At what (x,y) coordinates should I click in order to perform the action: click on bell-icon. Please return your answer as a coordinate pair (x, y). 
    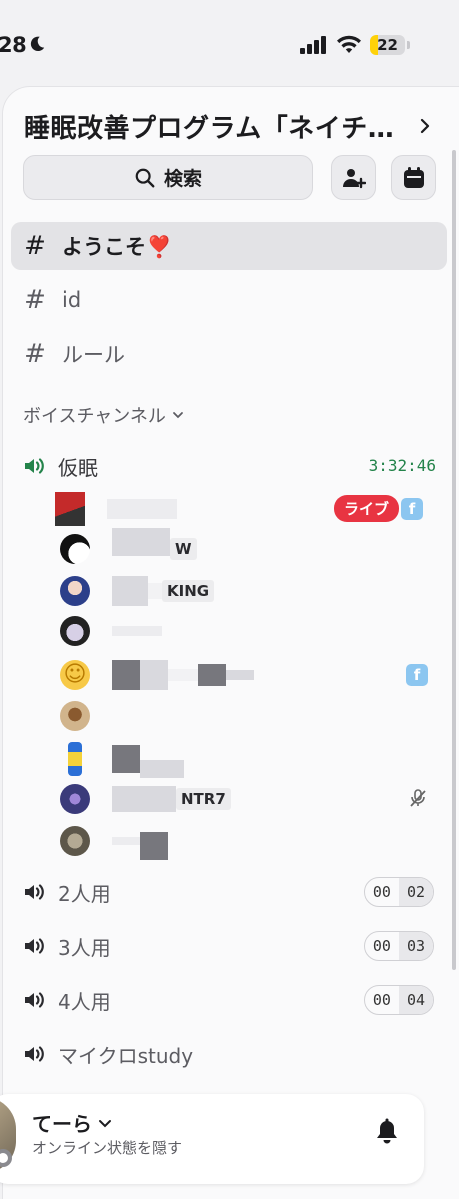
    Looking at the image, I should click on (387, 1132).